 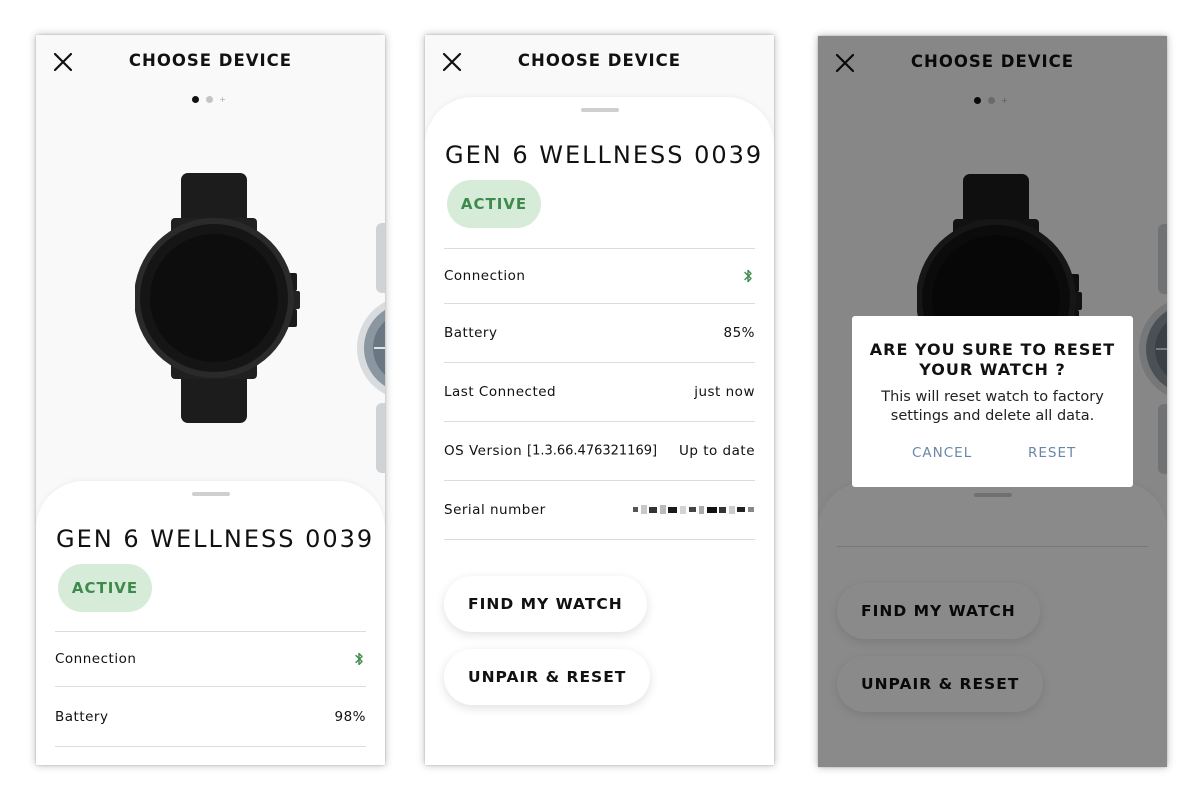 I want to click on page-dot, so click(x=209, y=99).